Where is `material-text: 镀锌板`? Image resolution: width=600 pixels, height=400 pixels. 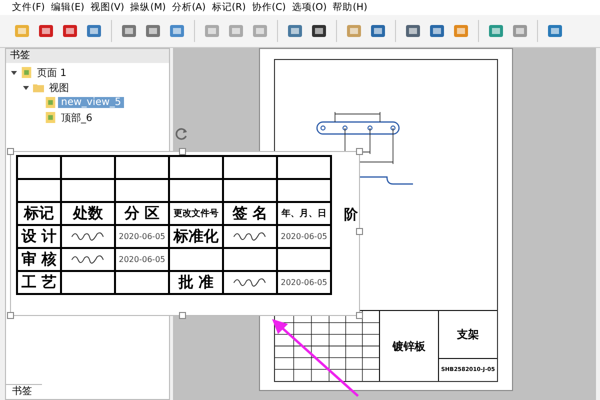
material-text: 镀锌板 is located at coordinates (408, 346).